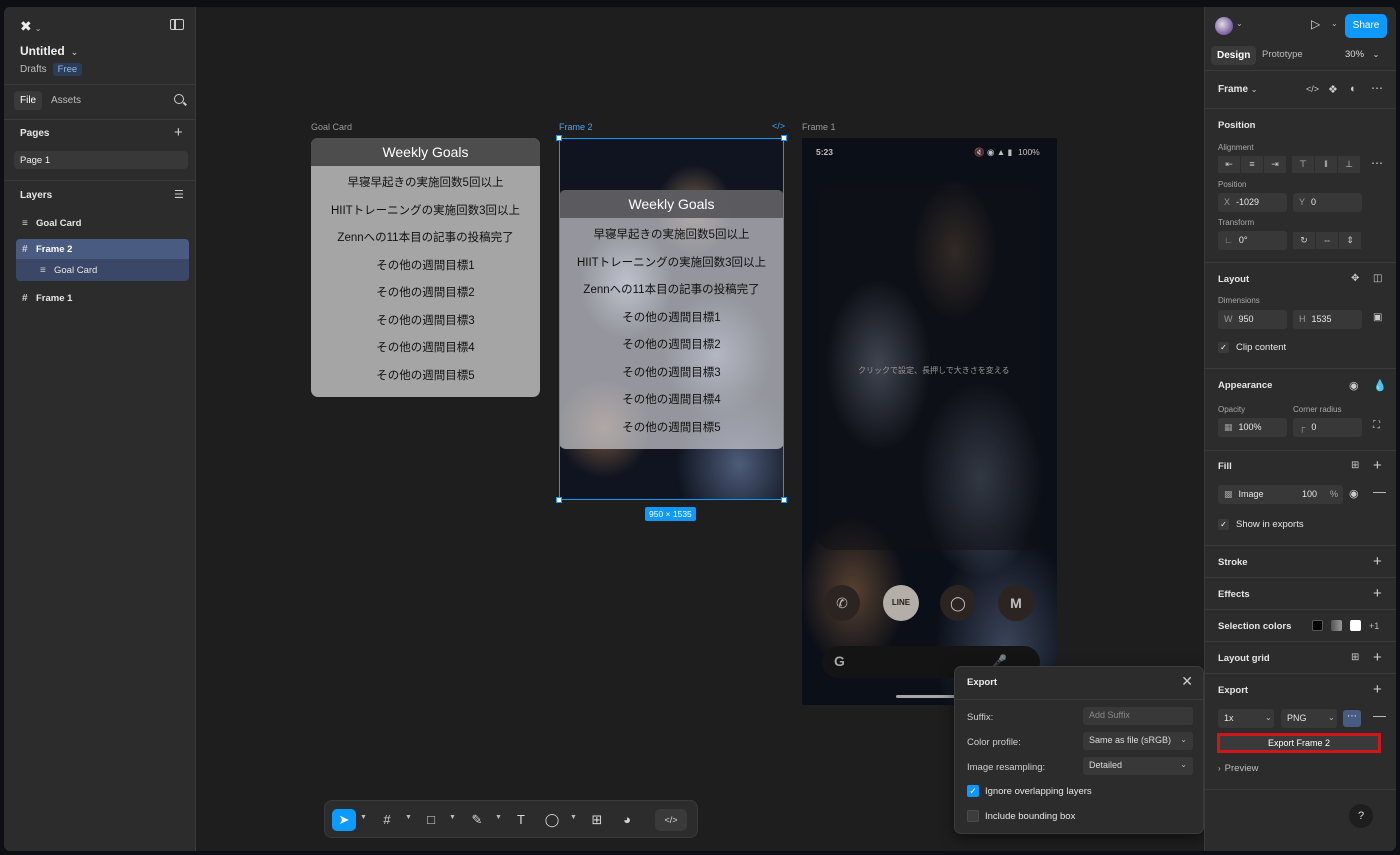 The image size is (1400, 855). Describe the element at coordinates (552, 820) in the screenshot. I see `comment-tool-icon: ◯` at that location.